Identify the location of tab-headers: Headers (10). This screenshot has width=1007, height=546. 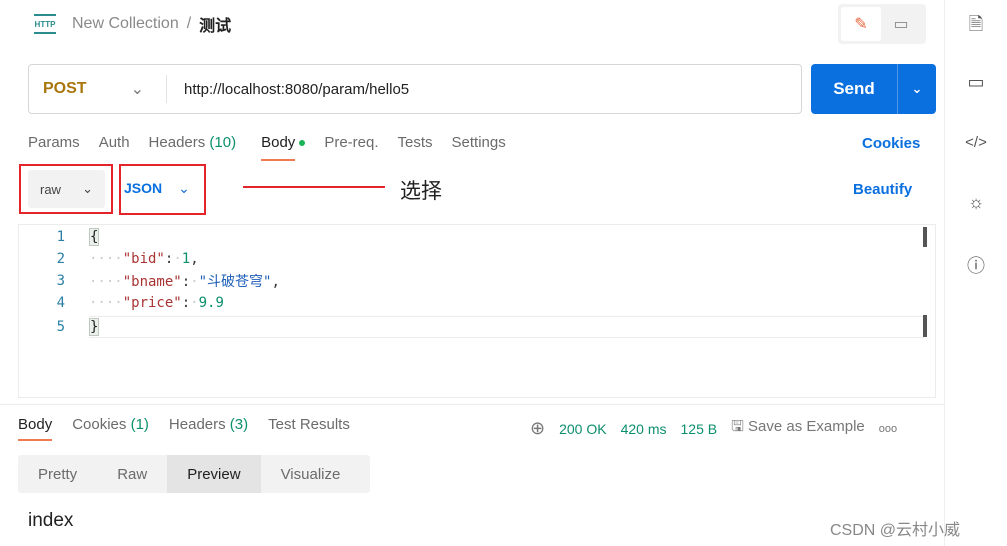
(193, 147).